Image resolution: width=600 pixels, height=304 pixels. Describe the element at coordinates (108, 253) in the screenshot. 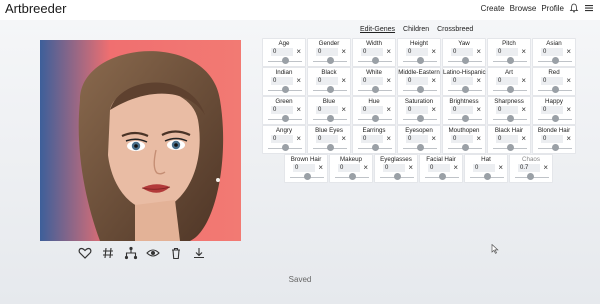

I see `hashtag-icon` at that location.